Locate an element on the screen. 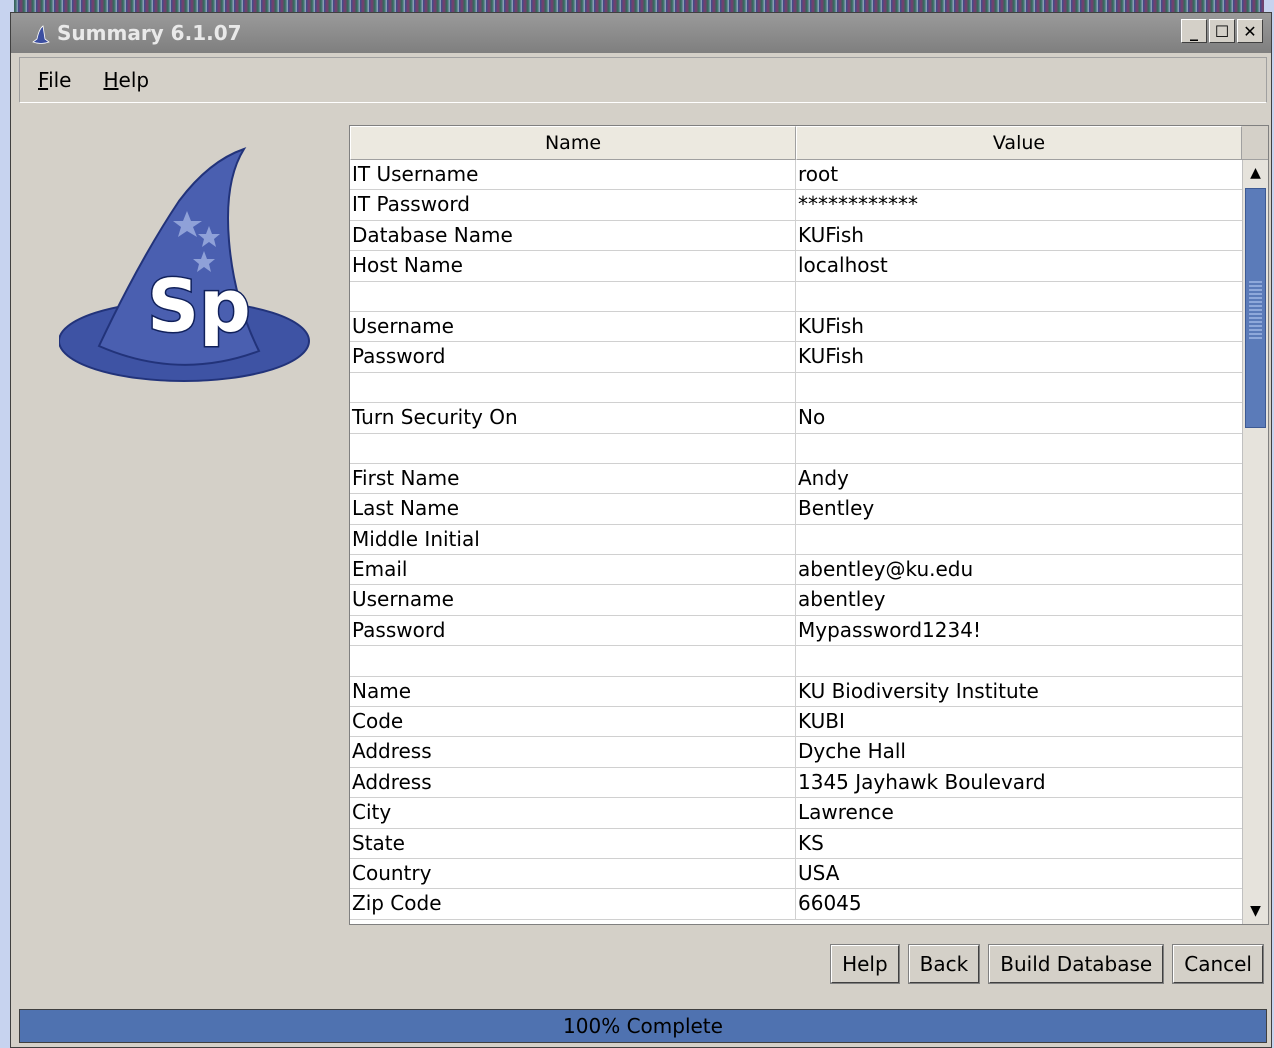 The image size is (1274, 1048). table-row: IT Username root is located at coordinates (796, 175).